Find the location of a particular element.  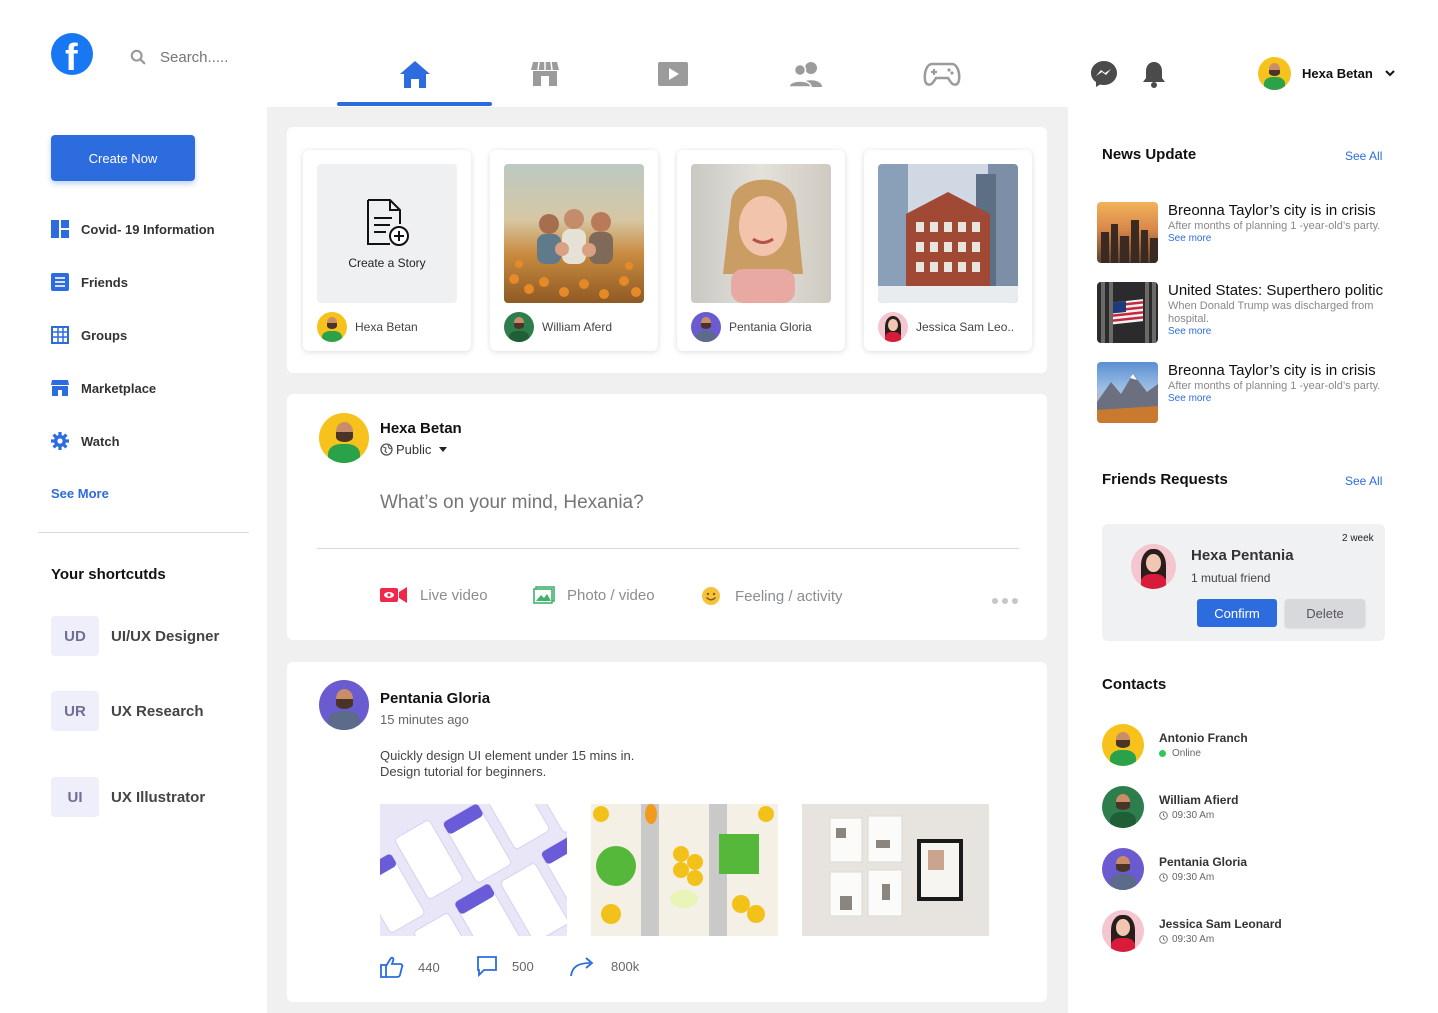

post-author: Pentania Gloria is located at coordinates (435, 698).